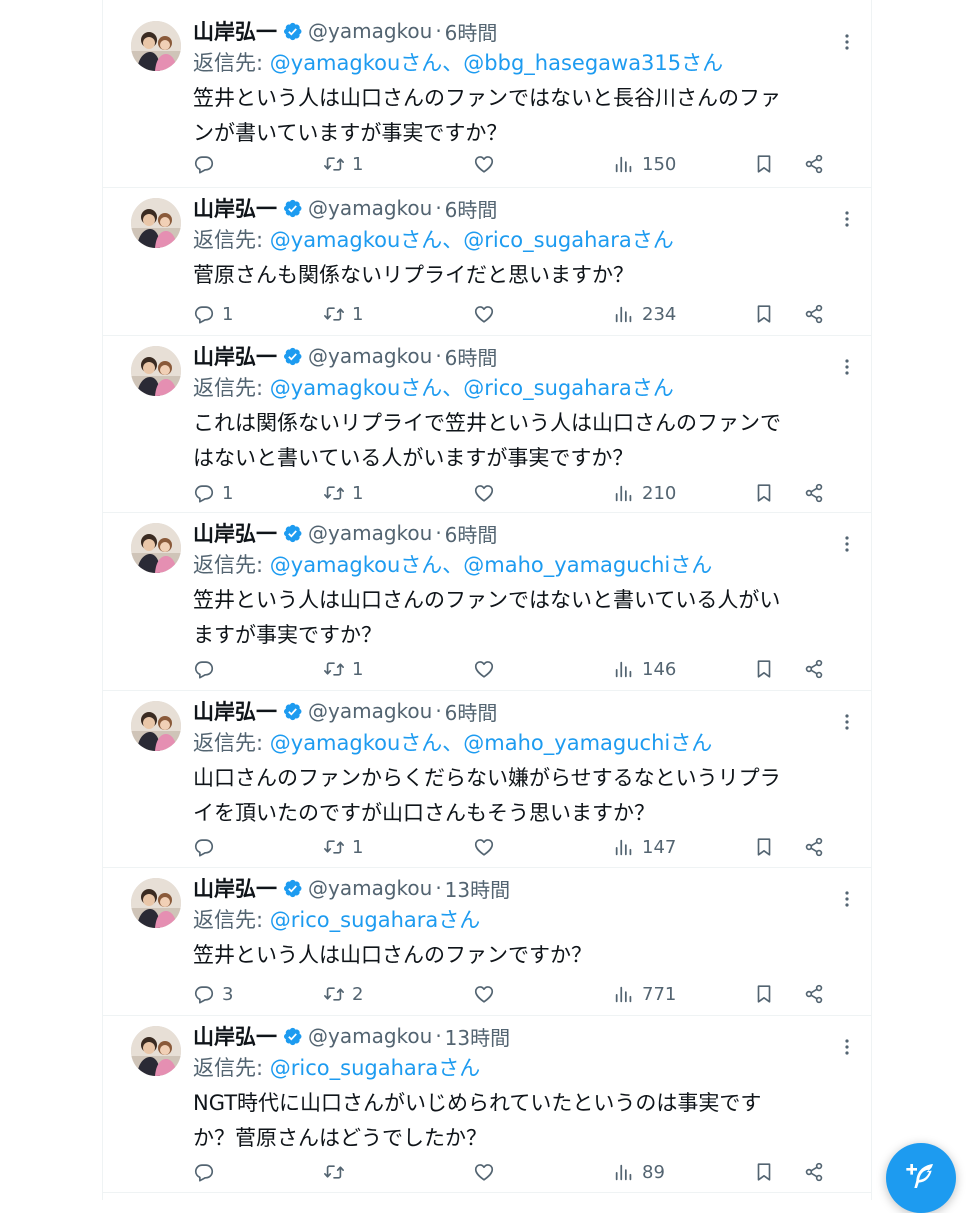 This screenshot has height=1213, width=973. Describe the element at coordinates (644, 669) in the screenshot. I see `views-button: 146` at that location.